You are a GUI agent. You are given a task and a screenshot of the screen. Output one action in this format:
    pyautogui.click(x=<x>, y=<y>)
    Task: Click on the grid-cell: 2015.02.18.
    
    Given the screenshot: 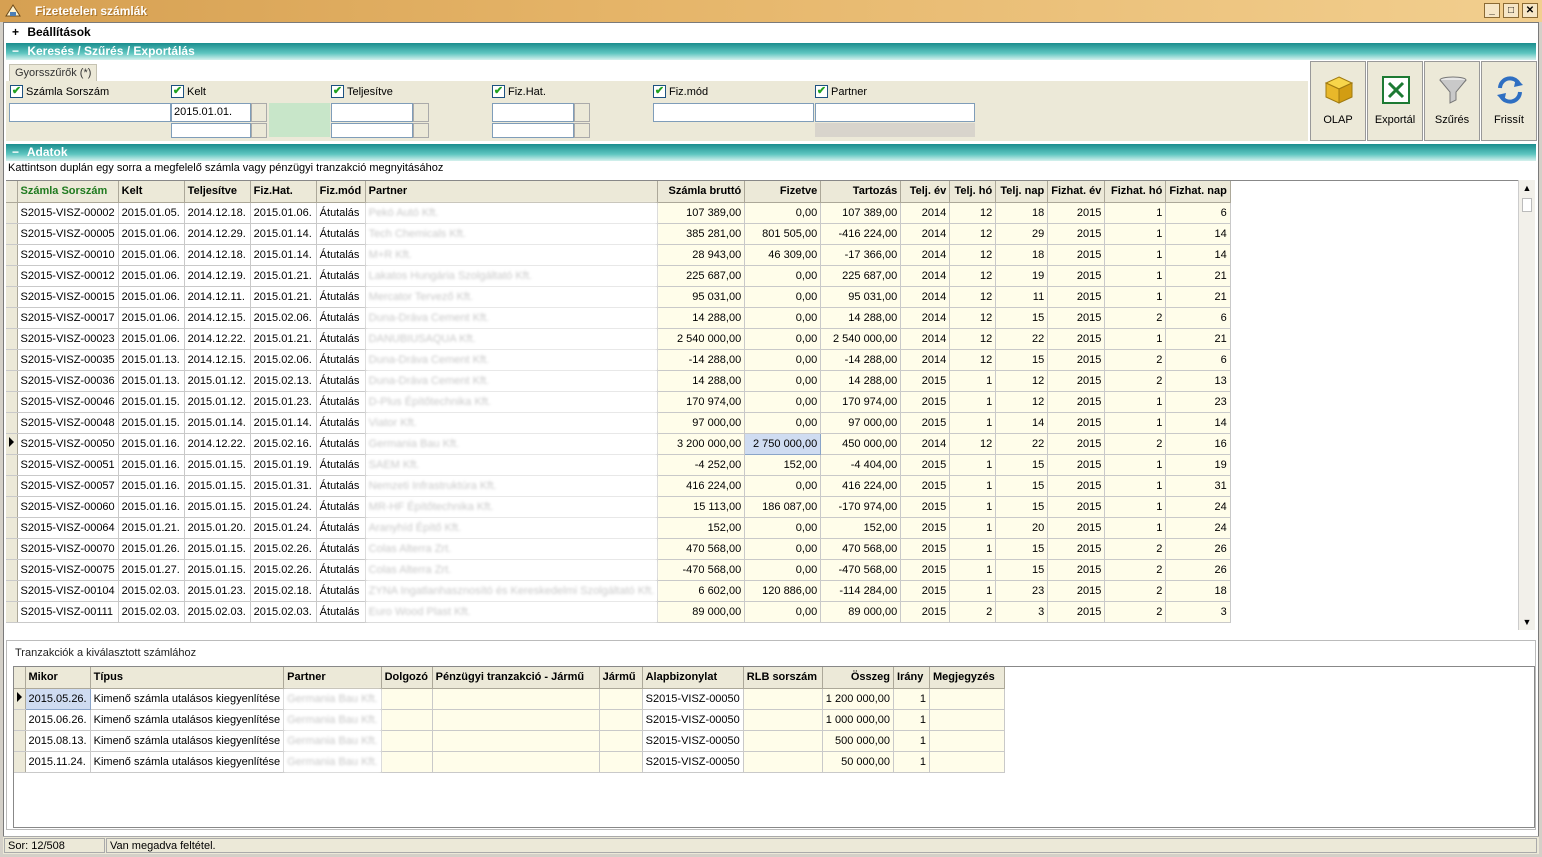 What is the action you would take?
    pyautogui.click(x=283, y=591)
    